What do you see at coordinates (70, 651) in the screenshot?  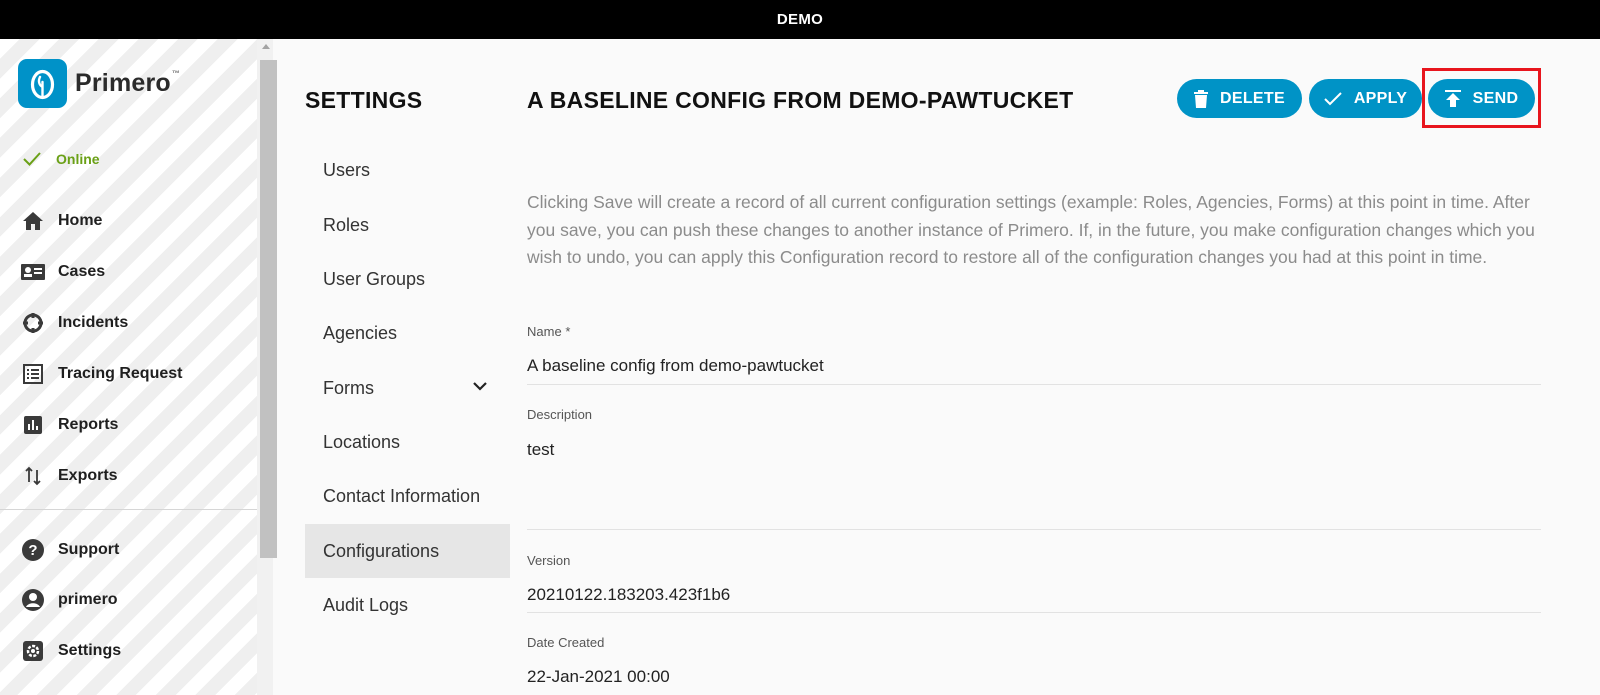 I see `sidebar-item-settings: Settings` at bounding box center [70, 651].